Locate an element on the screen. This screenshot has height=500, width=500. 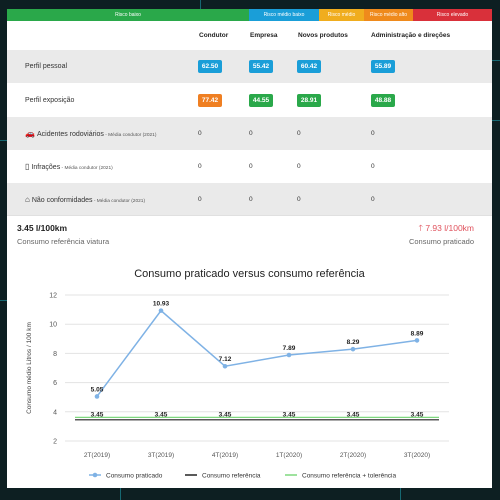
row-label-text: Não conformidades is located at coordinates (62, 200).